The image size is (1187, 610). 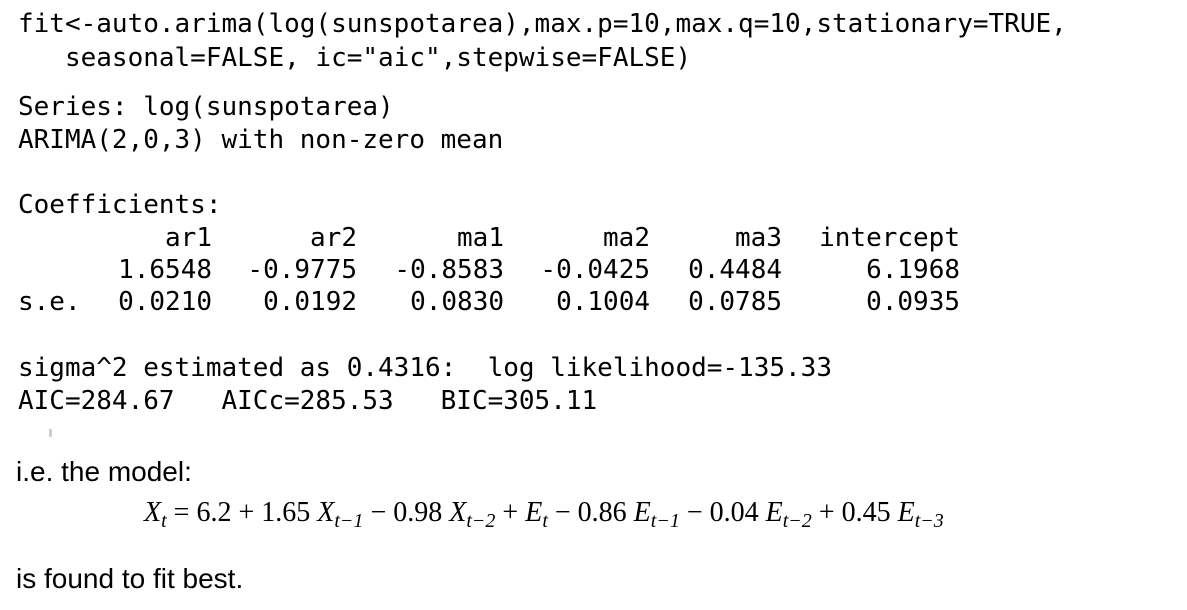 What do you see at coordinates (758, 238) in the screenshot?
I see `coef-name: ma3` at bounding box center [758, 238].